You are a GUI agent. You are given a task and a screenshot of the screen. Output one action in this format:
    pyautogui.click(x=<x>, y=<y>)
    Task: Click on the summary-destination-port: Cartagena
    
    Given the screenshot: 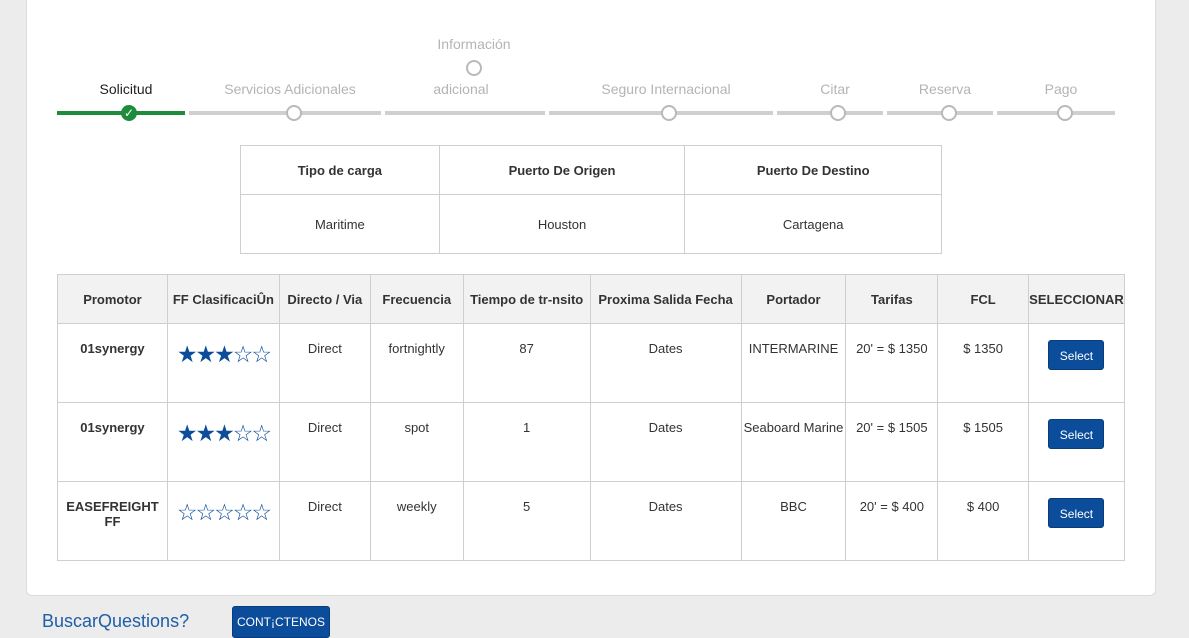 What is the action you would take?
    pyautogui.click(x=813, y=224)
    